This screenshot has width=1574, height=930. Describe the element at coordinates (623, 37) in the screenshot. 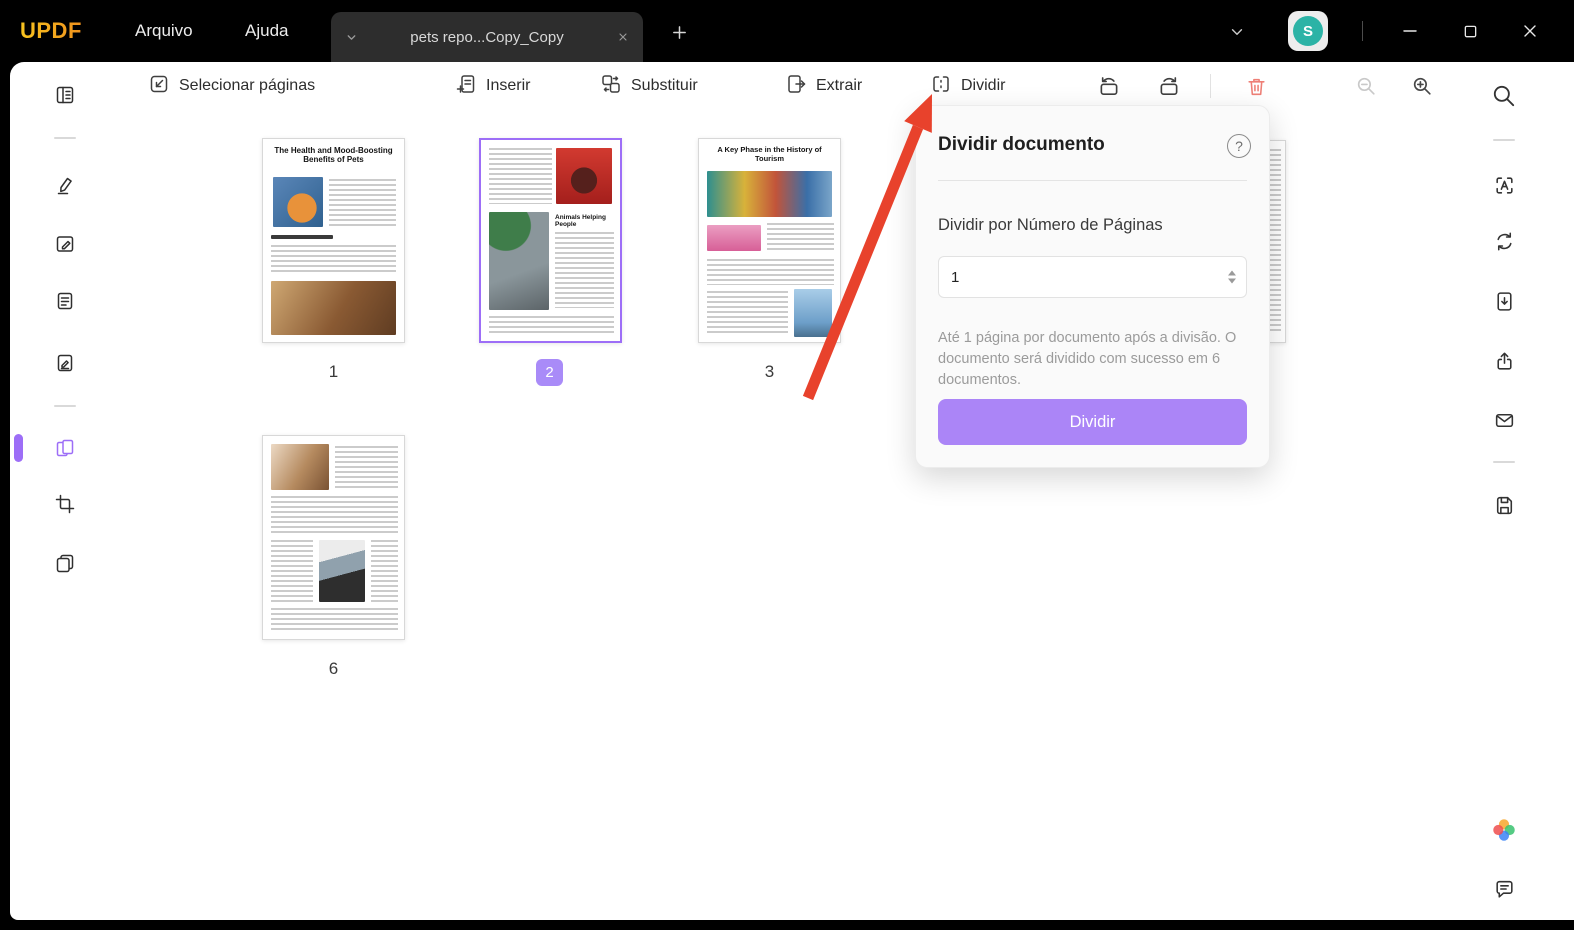

I see `tab-close-icon` at that location.